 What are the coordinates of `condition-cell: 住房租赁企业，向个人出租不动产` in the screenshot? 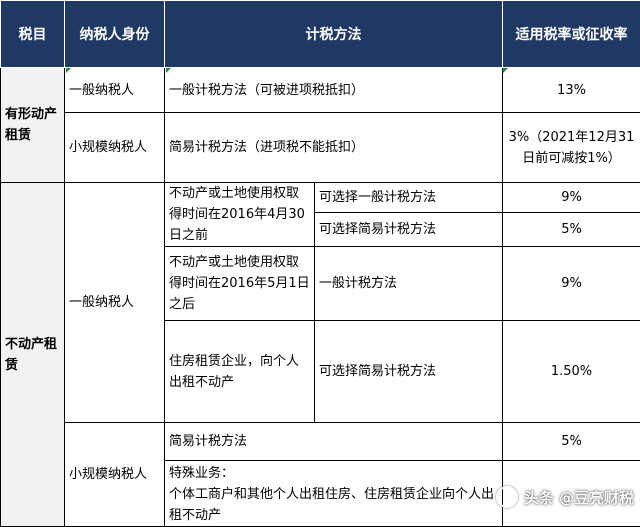 It's located at (240, 372).